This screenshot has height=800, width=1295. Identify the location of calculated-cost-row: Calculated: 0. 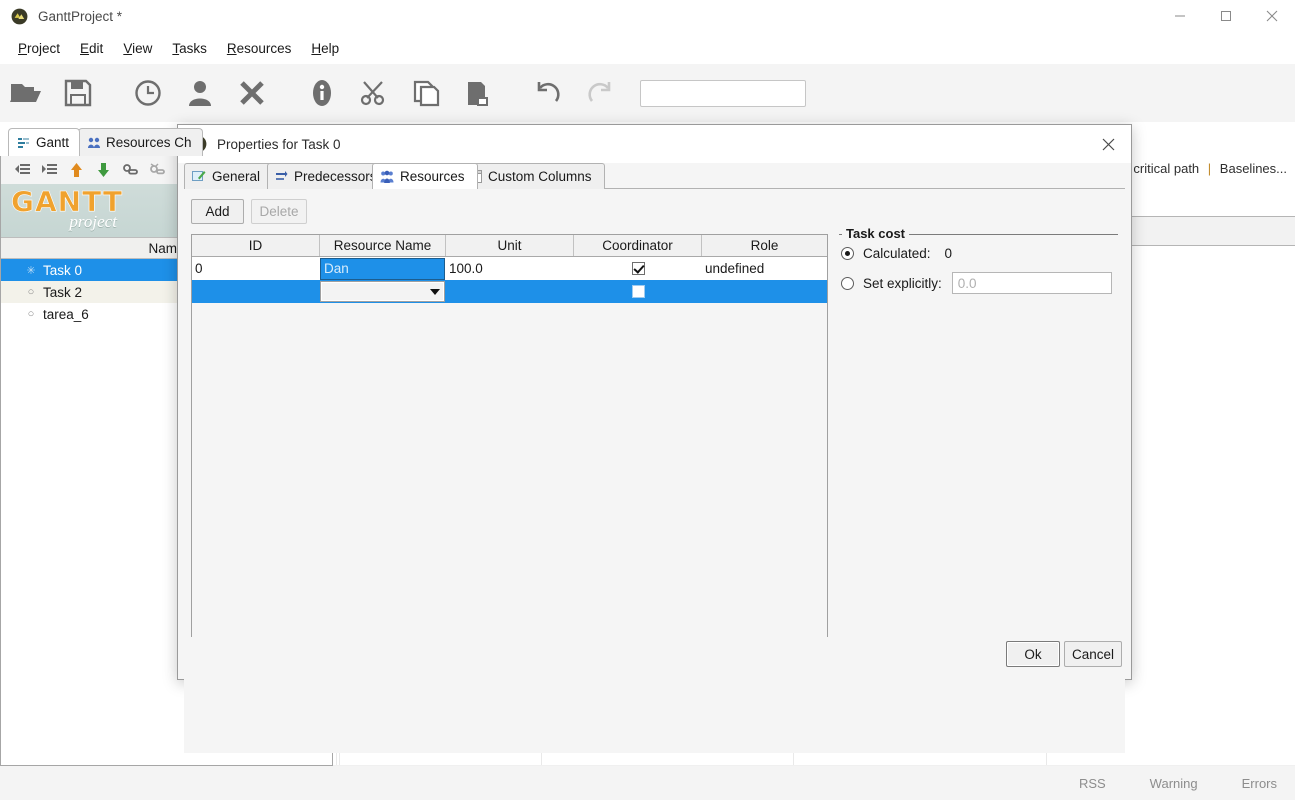
(896, 253).